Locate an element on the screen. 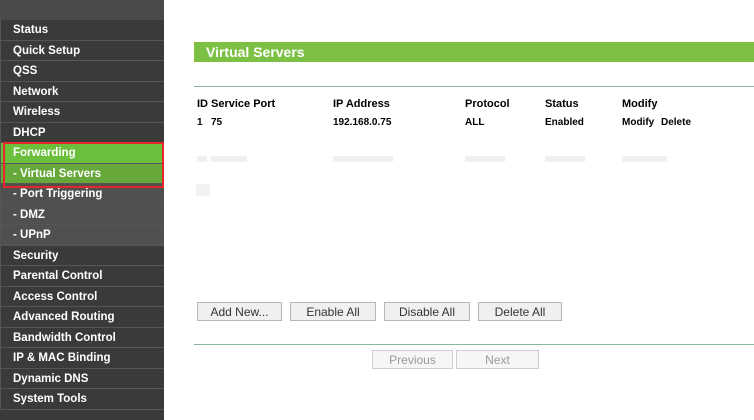 This screenshot has height=420, width=754. sidebar-item-virtual-servers: - Virtual Servers is located at coordinates (82, 173).